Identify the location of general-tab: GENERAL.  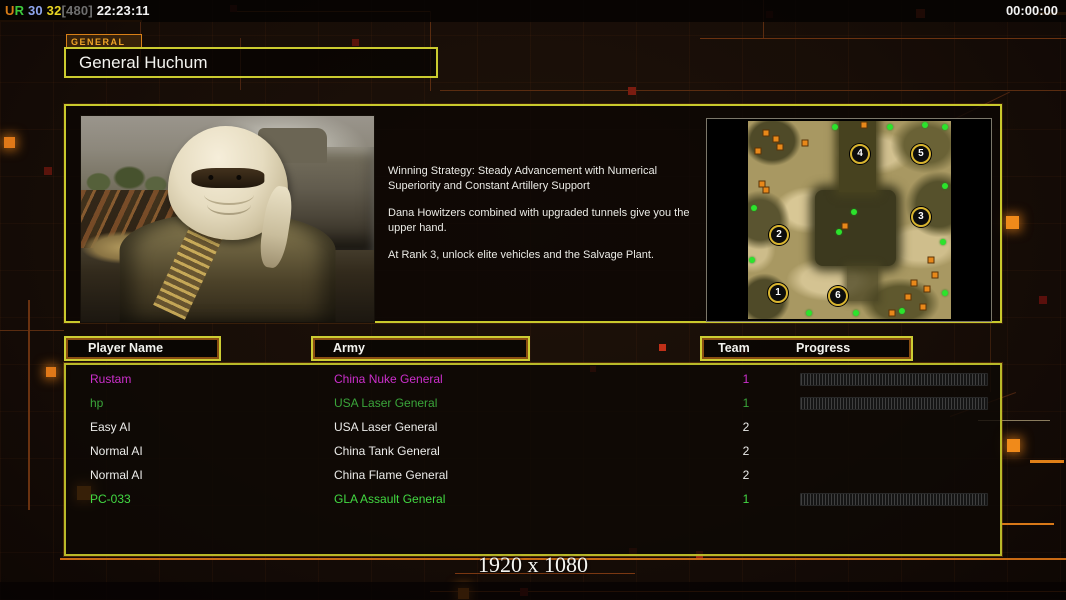
(104, 41).